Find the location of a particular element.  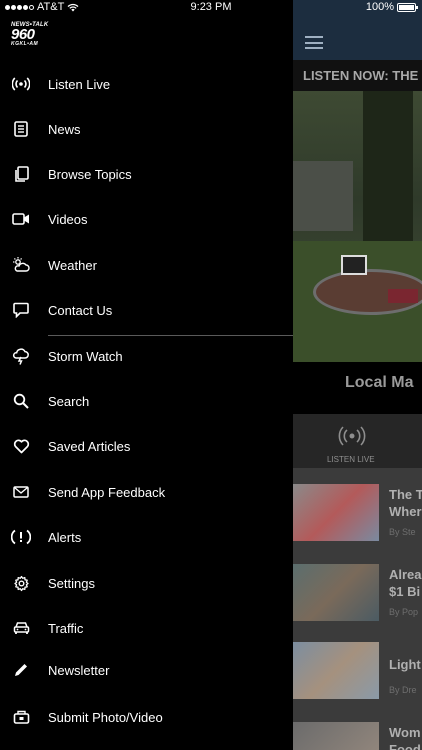

menu-item-news: News is located at coordinates (146, 129).